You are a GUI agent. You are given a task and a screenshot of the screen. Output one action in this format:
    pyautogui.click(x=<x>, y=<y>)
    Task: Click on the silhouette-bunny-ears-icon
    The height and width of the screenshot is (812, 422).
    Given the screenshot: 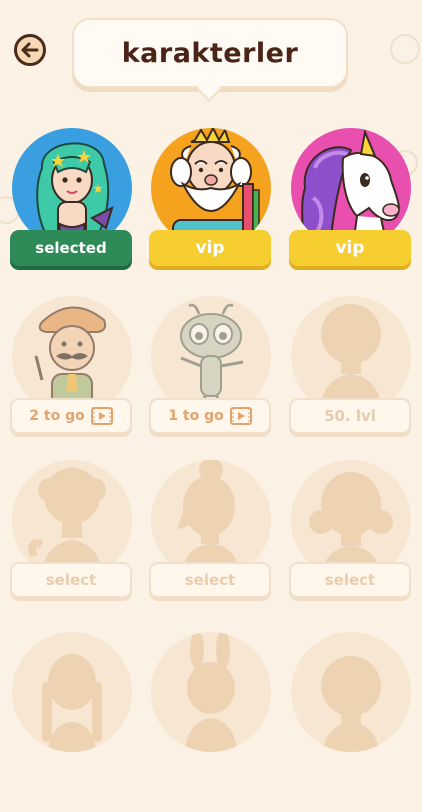 What is the action you would take?
    pyautogui.click(x=211, y=692)
    